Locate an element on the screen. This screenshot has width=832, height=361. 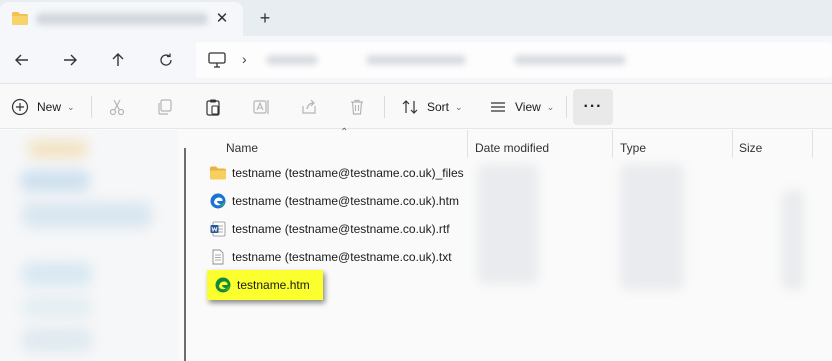
address-bar: › is located at coordinates (514, 60).